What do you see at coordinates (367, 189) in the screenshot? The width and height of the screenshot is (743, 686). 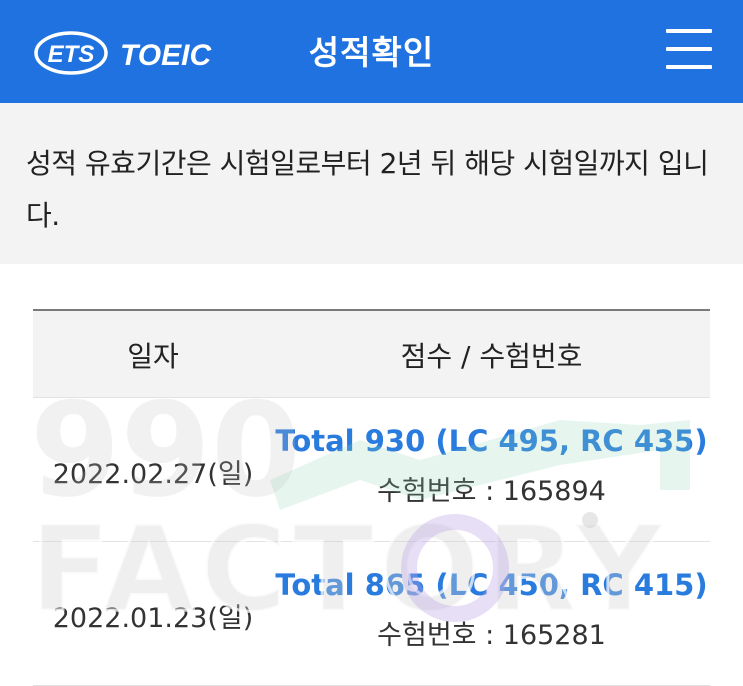 I see `notice-text: 성적 유효기간은 시험일로부터 2년 뒤 해당 시험일까지 입니다.` at bounding box center [367, 189].